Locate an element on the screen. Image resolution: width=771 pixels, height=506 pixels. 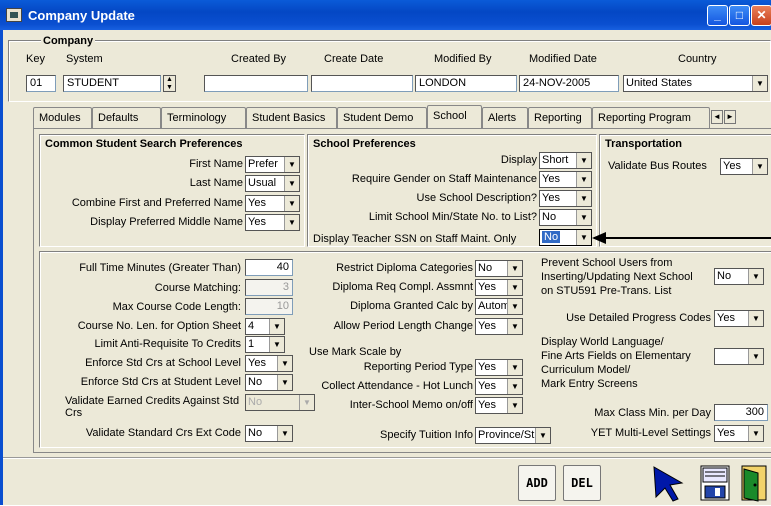
tuition-info-value: Province/St is located at coordinates (506, 435).